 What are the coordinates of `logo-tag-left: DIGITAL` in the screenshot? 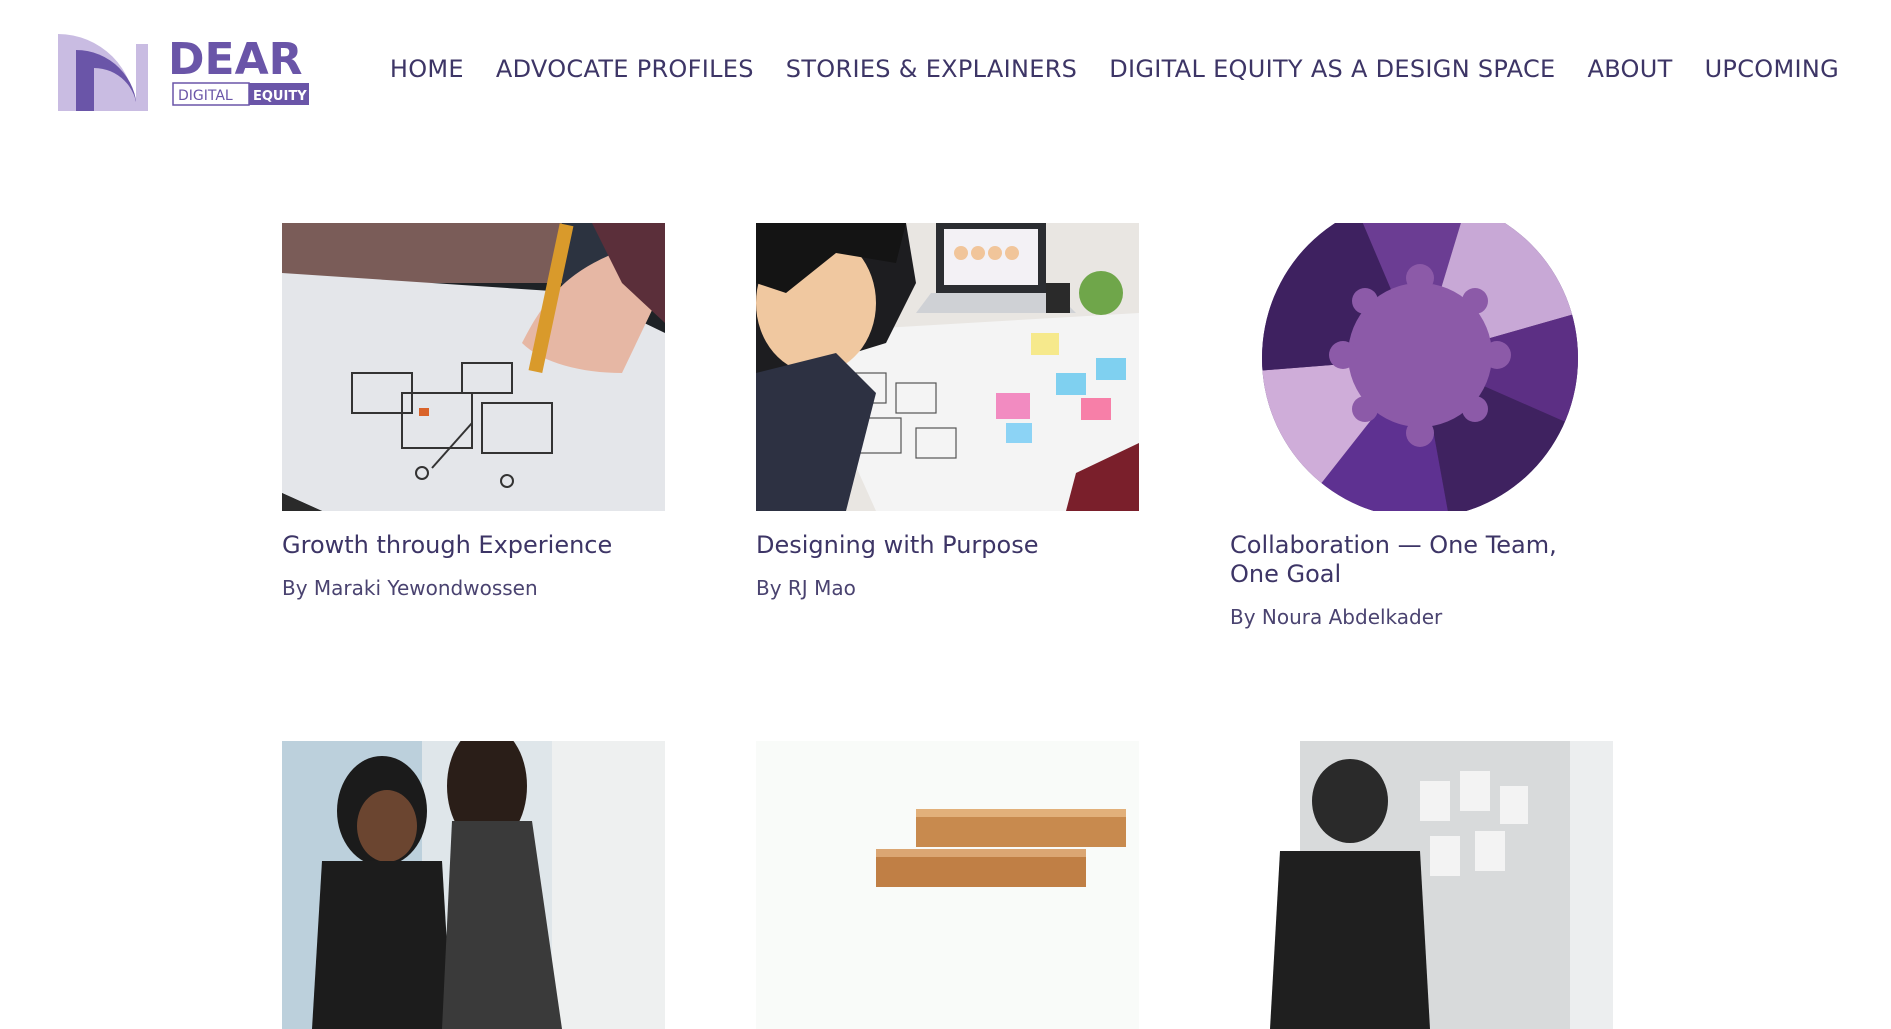 It's located at (205, 96).